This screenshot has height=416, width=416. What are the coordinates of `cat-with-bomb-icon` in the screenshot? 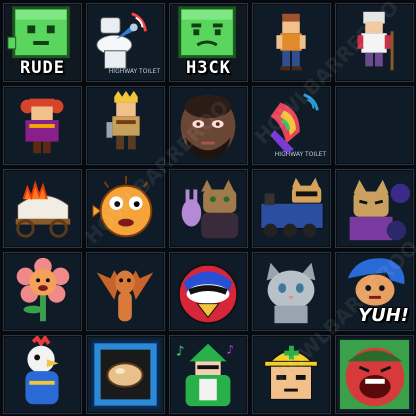 It's located at (380, 210).